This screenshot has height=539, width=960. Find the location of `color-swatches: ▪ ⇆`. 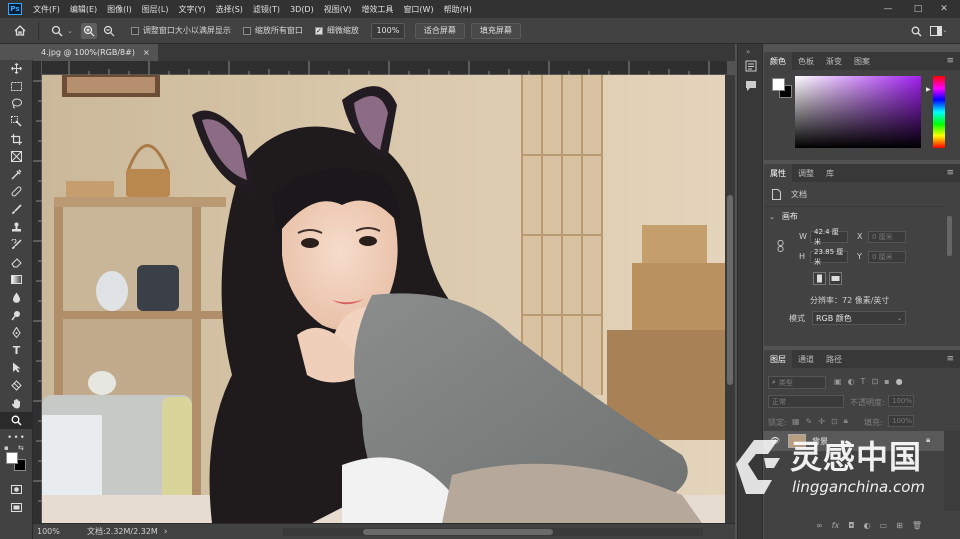

color-swatches: ▪ ⇆ is located at coordinates (16, 462).